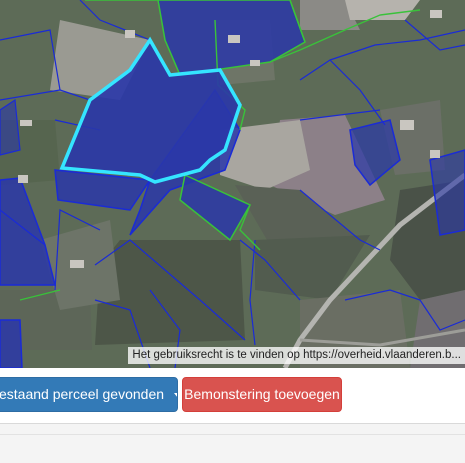 The height and width of the screenshot is (463, 465). I want to click on add-sampling-button: Bemonstering toevoegen, so click(262, 394).